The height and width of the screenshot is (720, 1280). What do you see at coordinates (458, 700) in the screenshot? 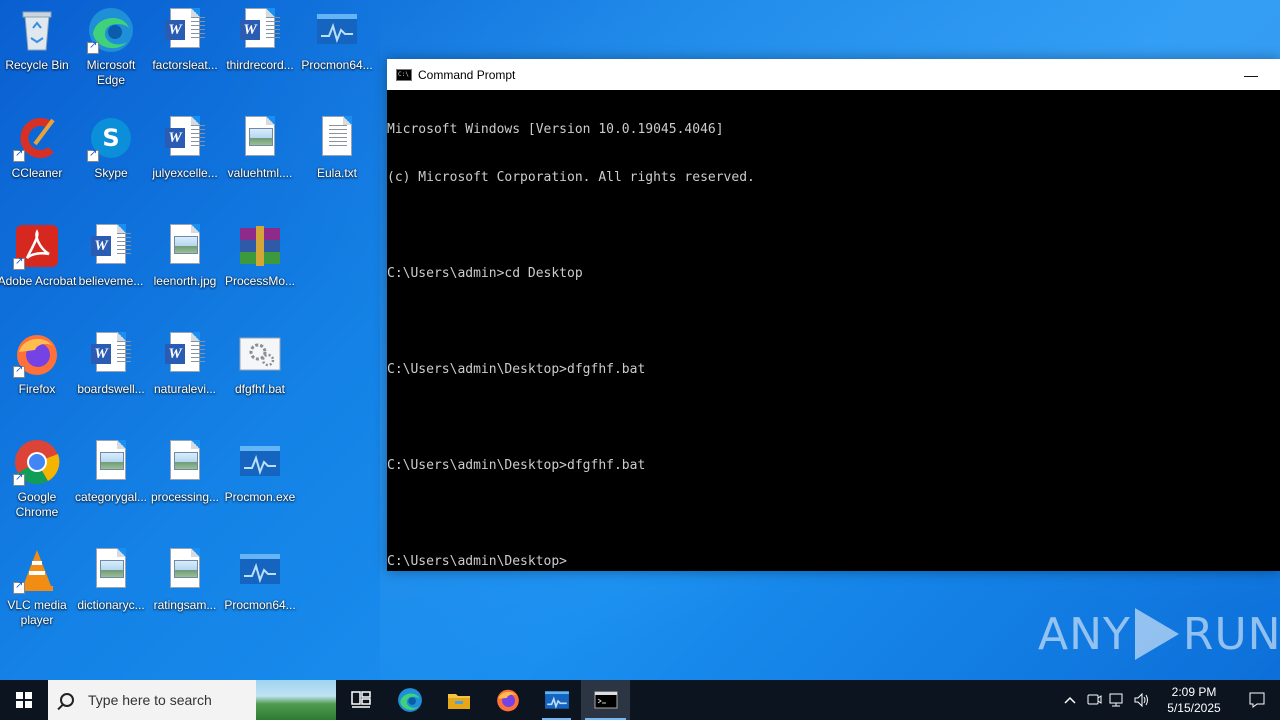
I see `taskbar-file-explorer-button` at bounding box center [458, 700].